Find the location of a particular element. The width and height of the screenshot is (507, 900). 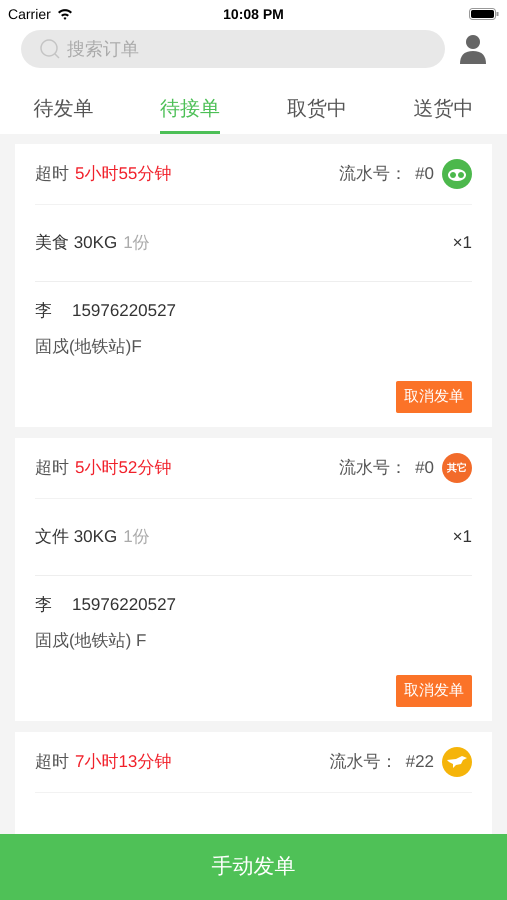

item-description: 美食 30KG is located at coordinates (76, 243).